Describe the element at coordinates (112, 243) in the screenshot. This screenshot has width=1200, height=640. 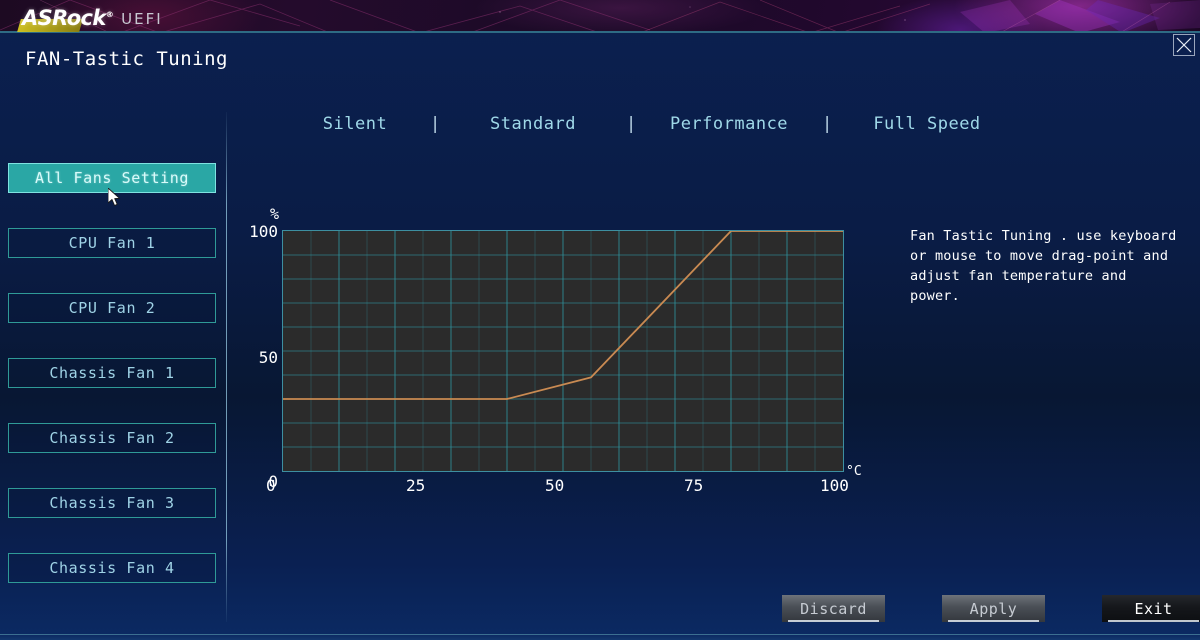
I see `sidebar-item-cpu-fan-1: CPU Fan 1` at that location.